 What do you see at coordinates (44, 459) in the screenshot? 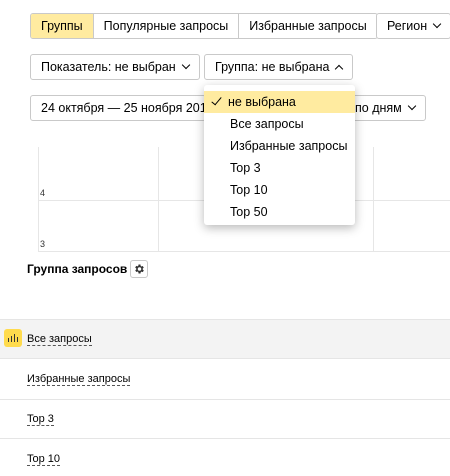
I see `row-link: Top 10` at bounding box center [44, 459].